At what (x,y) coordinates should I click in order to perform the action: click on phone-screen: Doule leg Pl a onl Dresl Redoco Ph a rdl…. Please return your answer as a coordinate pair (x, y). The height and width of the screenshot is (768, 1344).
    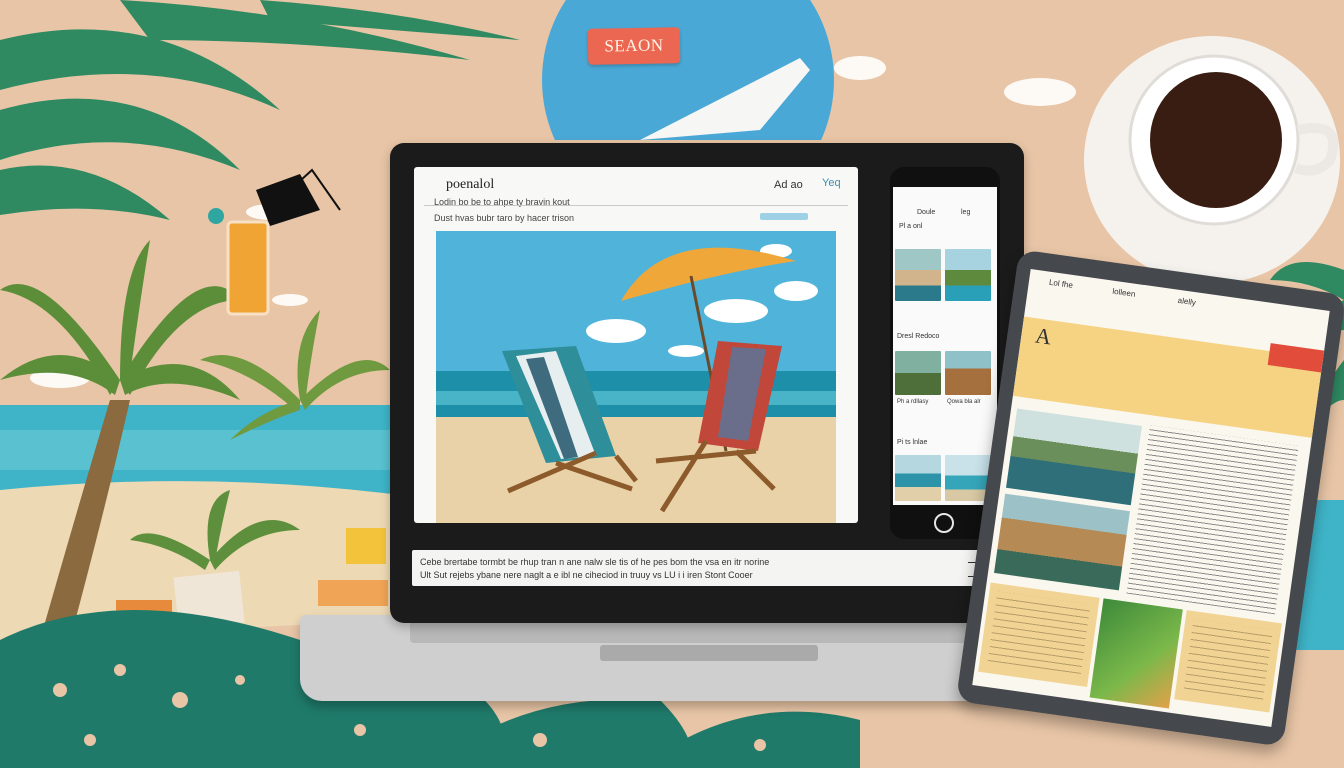
    Looking at the image, I should click on (945, 346).